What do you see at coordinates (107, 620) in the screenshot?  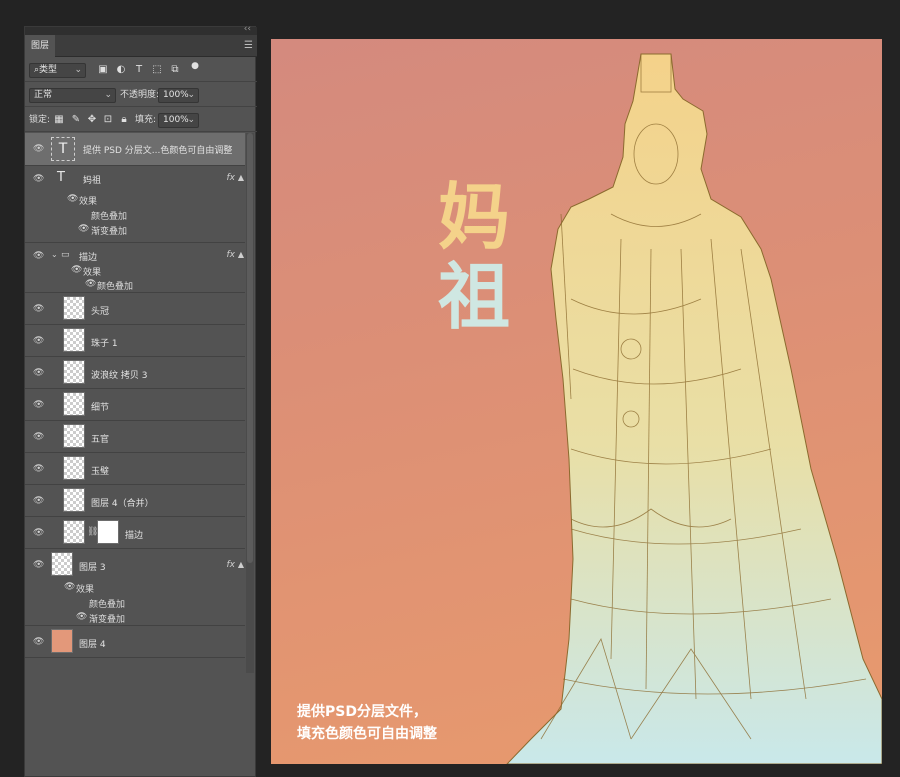 I see `effect-item: 渐变叠加` at bounding box center [107, 620].